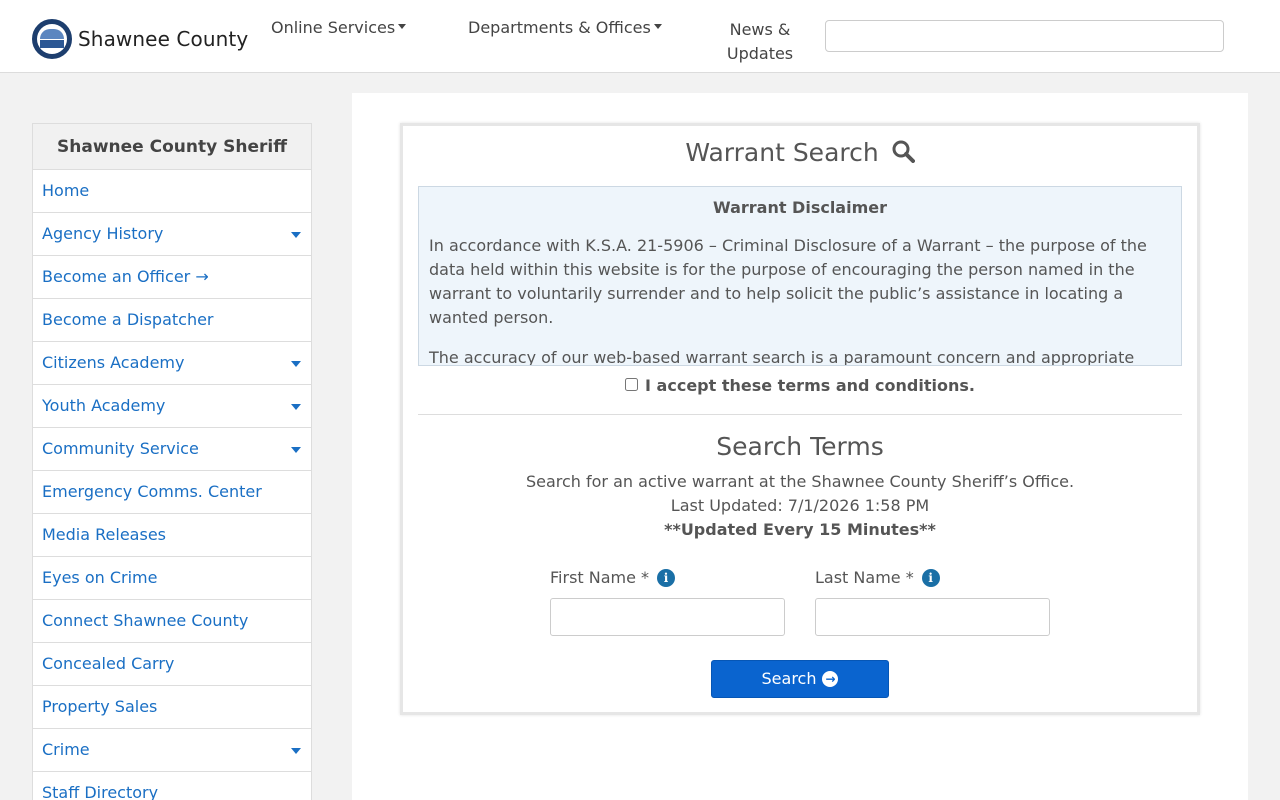  Describe the element at coordinates (172, 406) in the screenshot. I see `sidebar-item: Youth Academy` at that location.